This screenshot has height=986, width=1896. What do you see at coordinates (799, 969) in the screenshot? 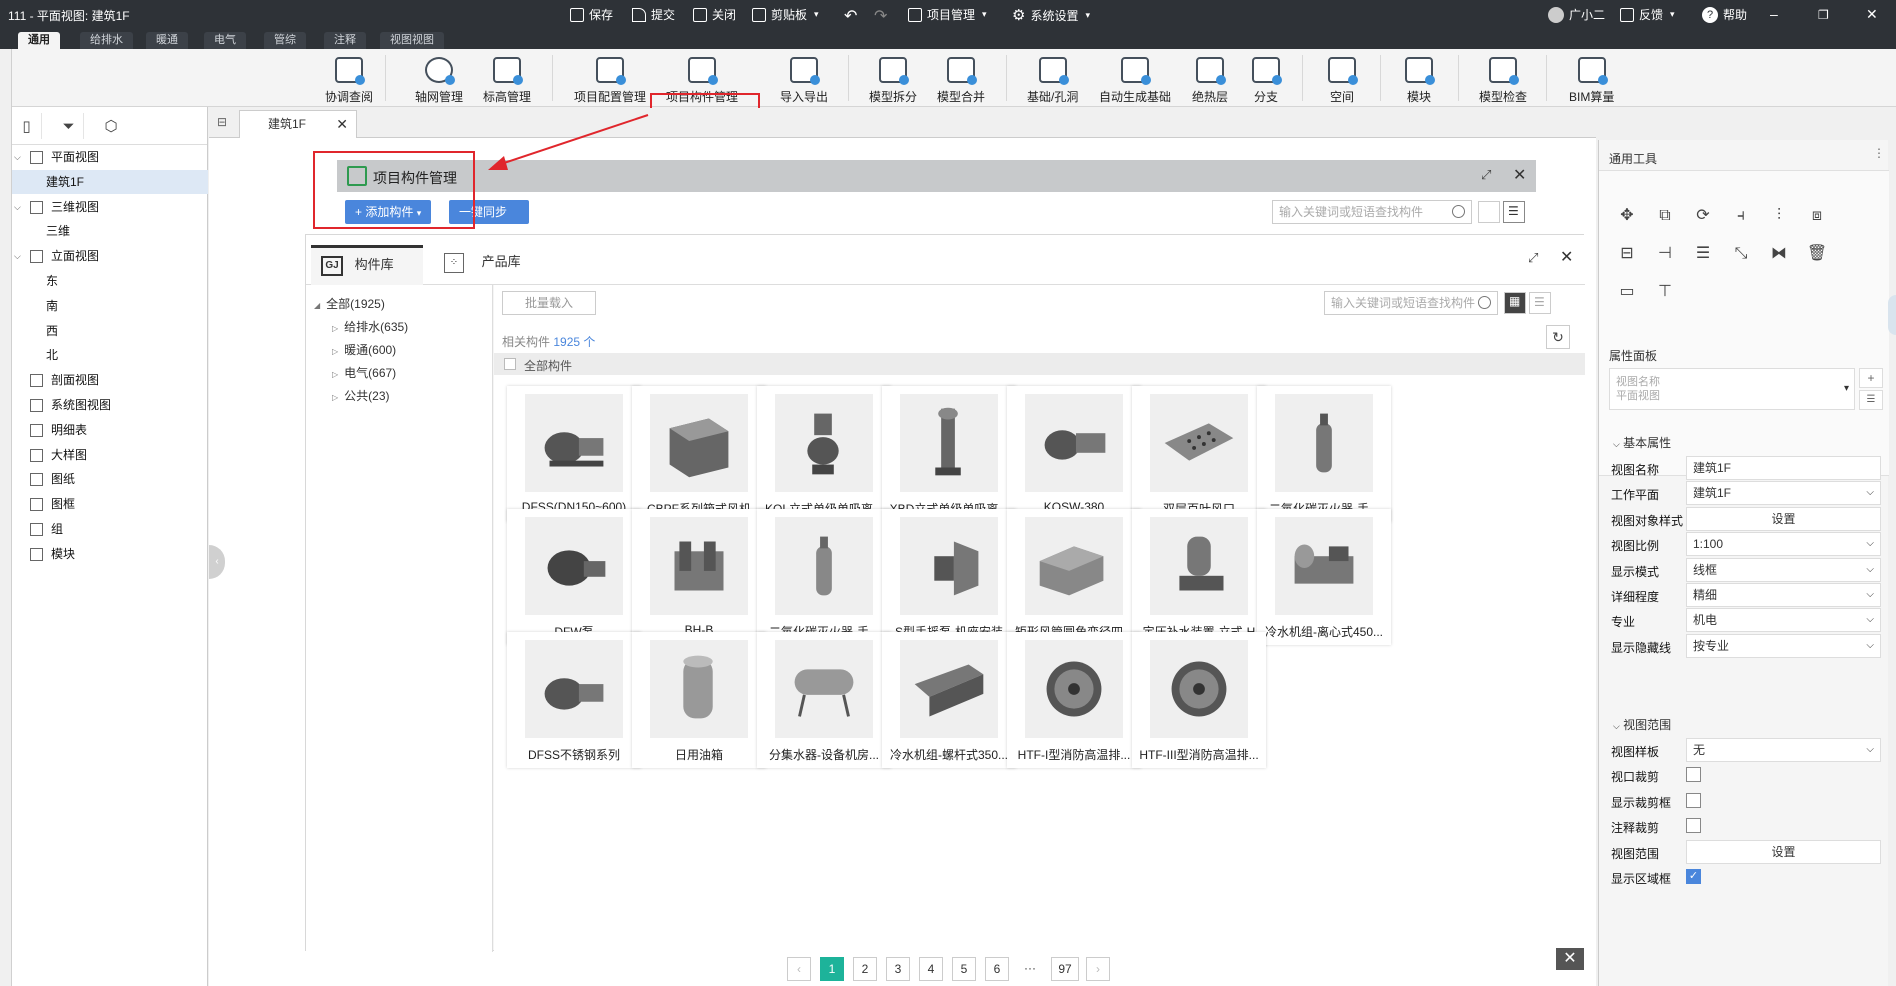
I see `prev-page-button: ‹` at bounding box center [799, 969].